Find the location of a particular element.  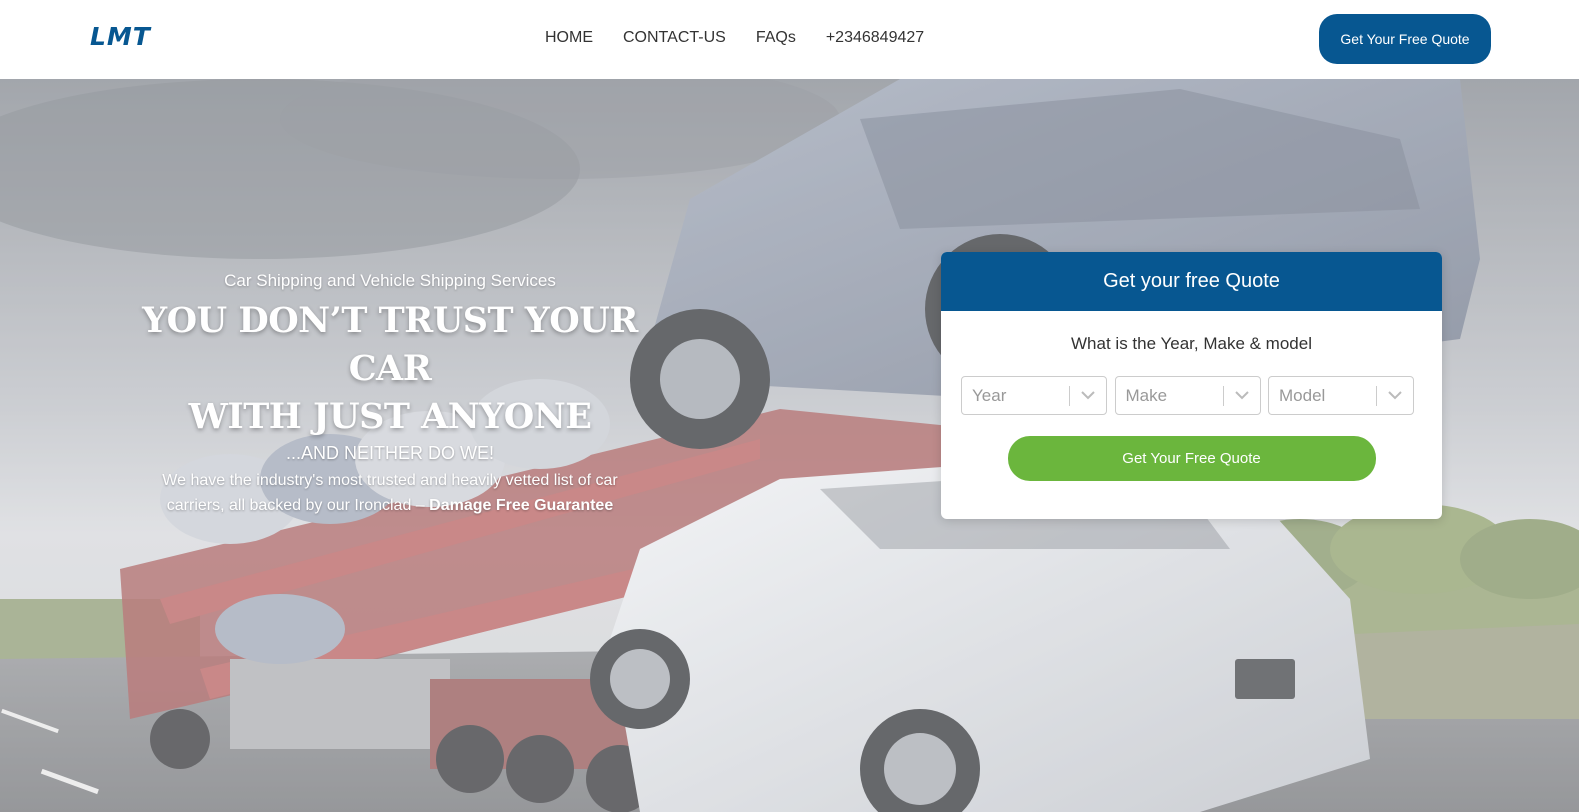

model-select: Model is located at coordinates (1341, 395).